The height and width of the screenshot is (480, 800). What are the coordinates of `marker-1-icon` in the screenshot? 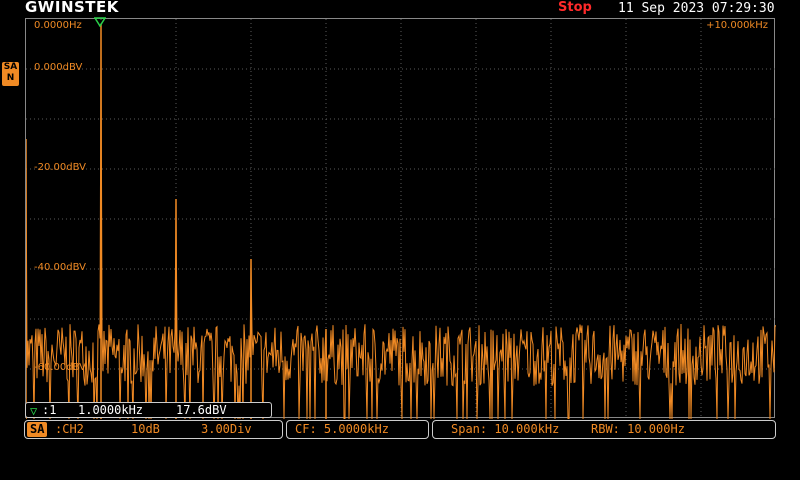 It's located at (100, 22).